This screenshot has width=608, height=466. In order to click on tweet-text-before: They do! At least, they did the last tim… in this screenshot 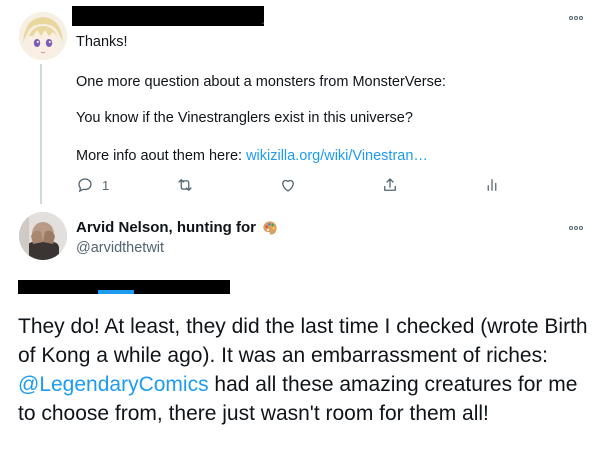, I will do `click(303, 341)`.